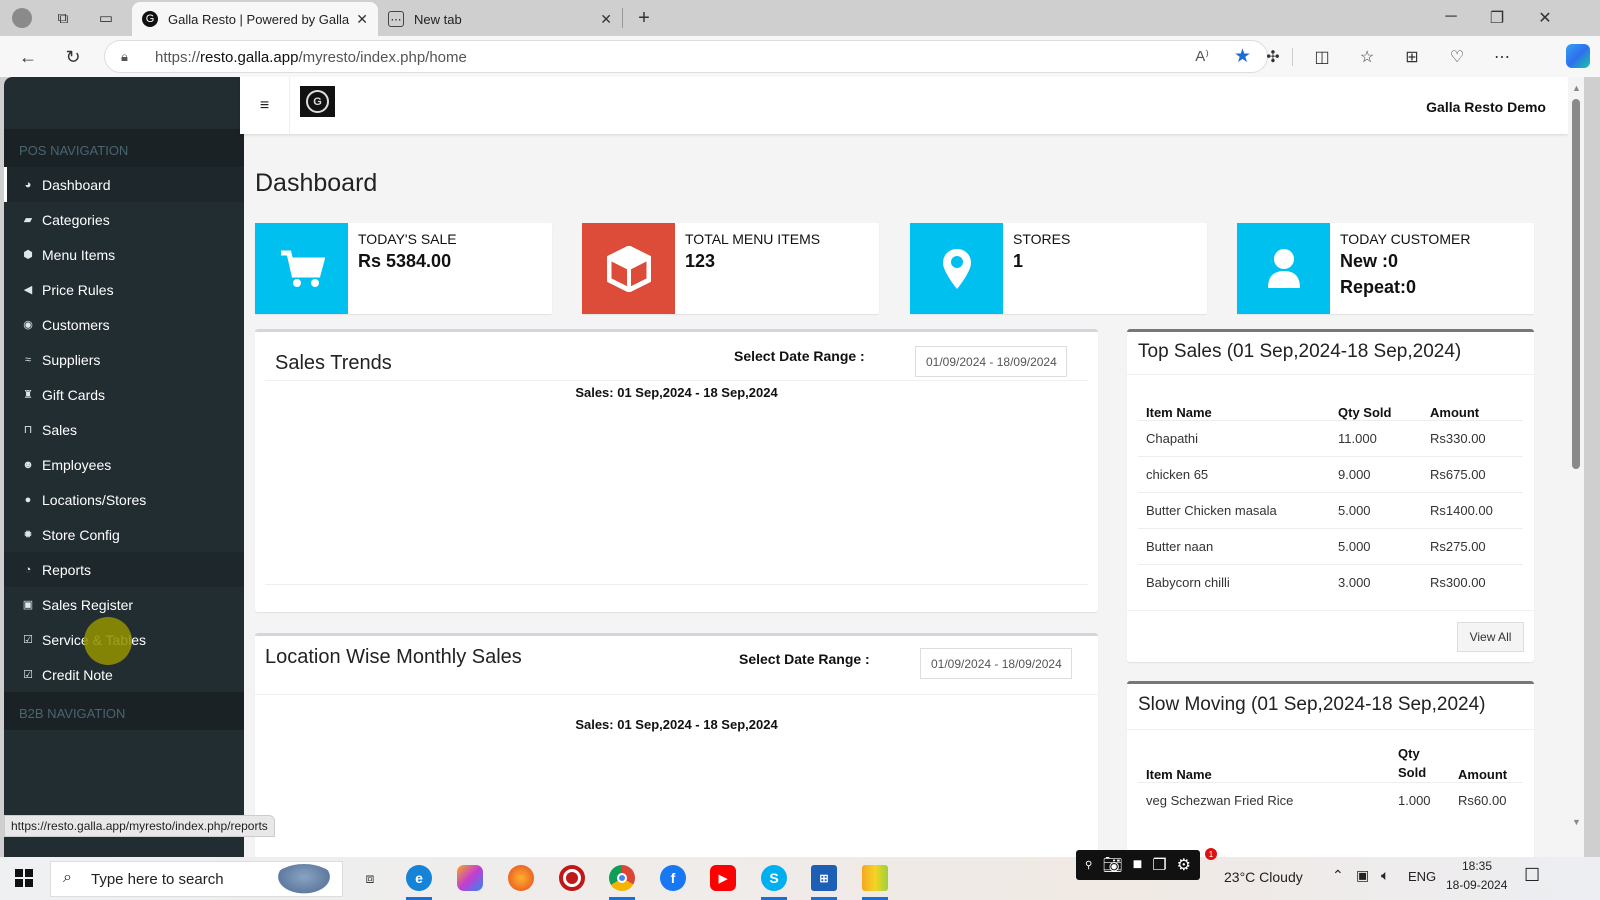  I want to click on new-tab-button: +, so click(644, 18).